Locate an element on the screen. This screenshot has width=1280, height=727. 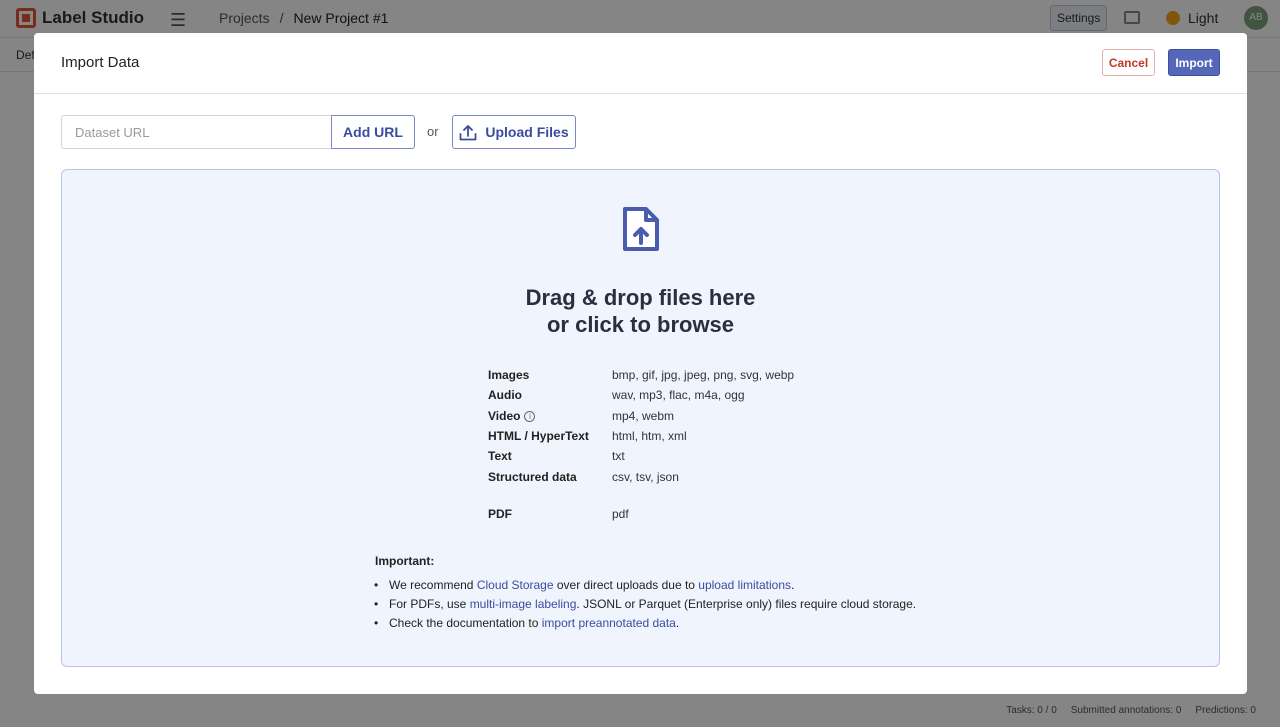
format-row: Text txt is located at coordinates (668, 458).